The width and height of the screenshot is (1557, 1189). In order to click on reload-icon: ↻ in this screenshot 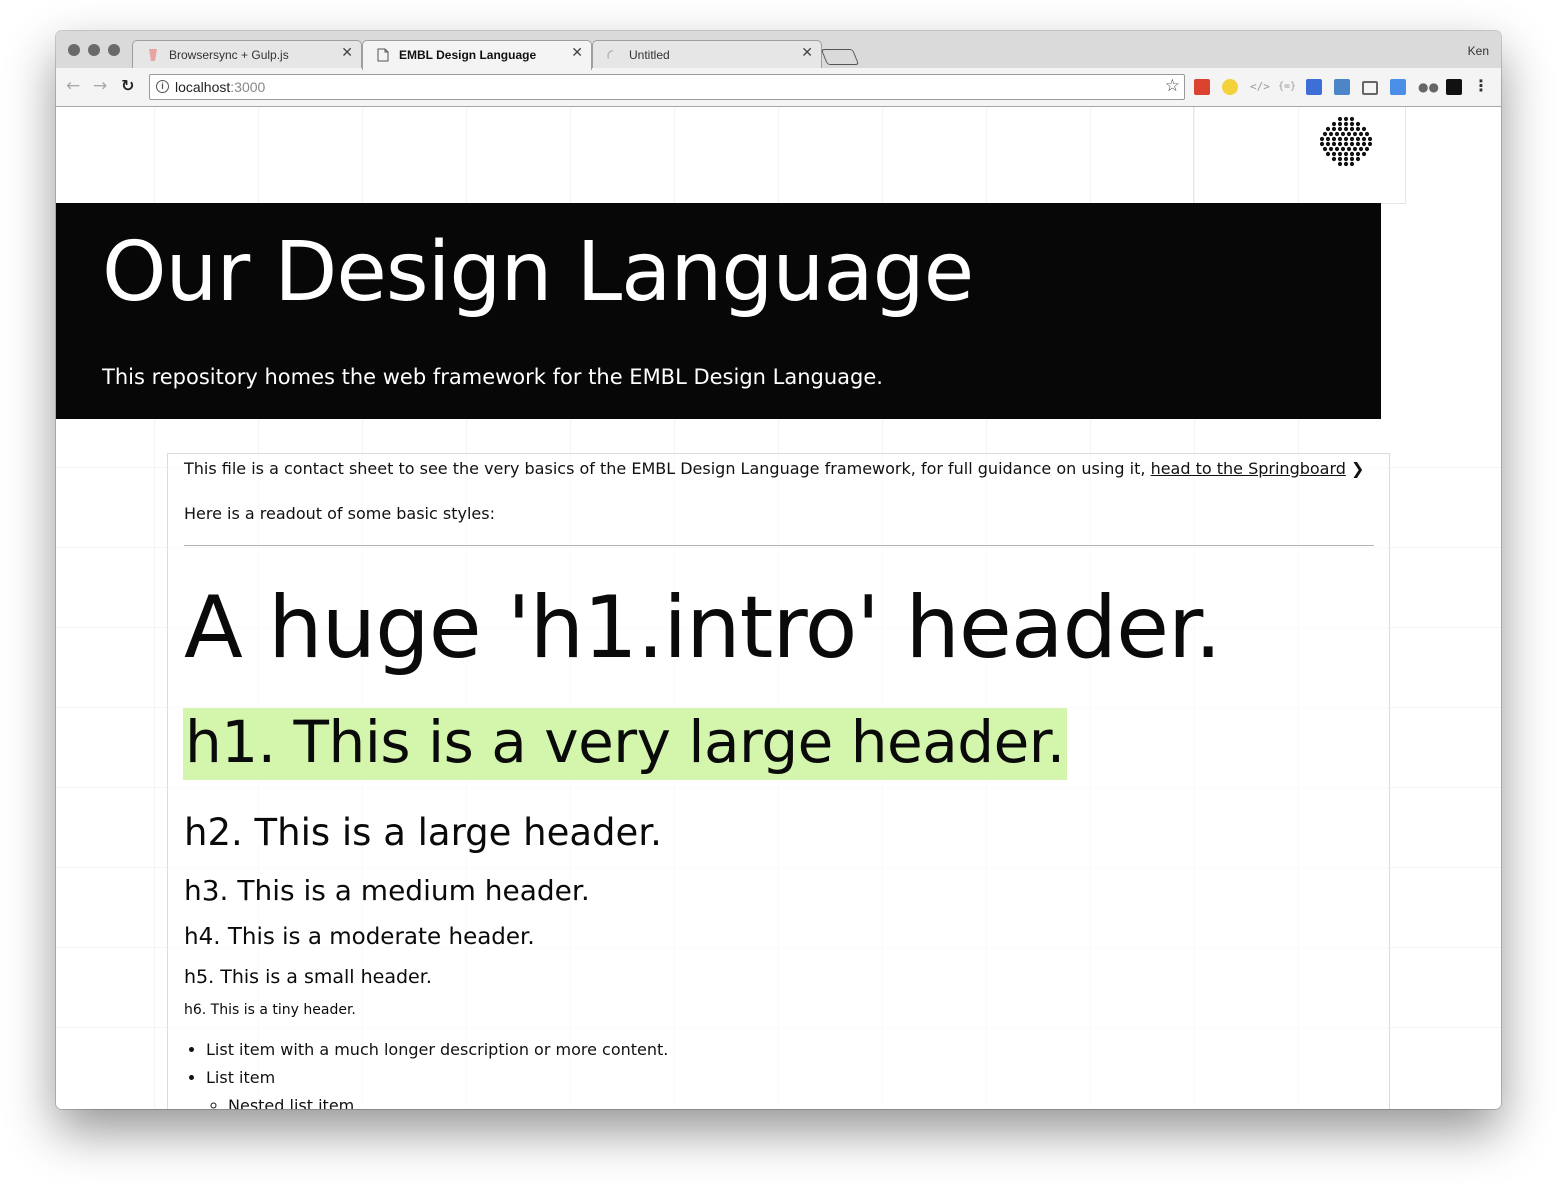, I will do `click(127, 86)`.